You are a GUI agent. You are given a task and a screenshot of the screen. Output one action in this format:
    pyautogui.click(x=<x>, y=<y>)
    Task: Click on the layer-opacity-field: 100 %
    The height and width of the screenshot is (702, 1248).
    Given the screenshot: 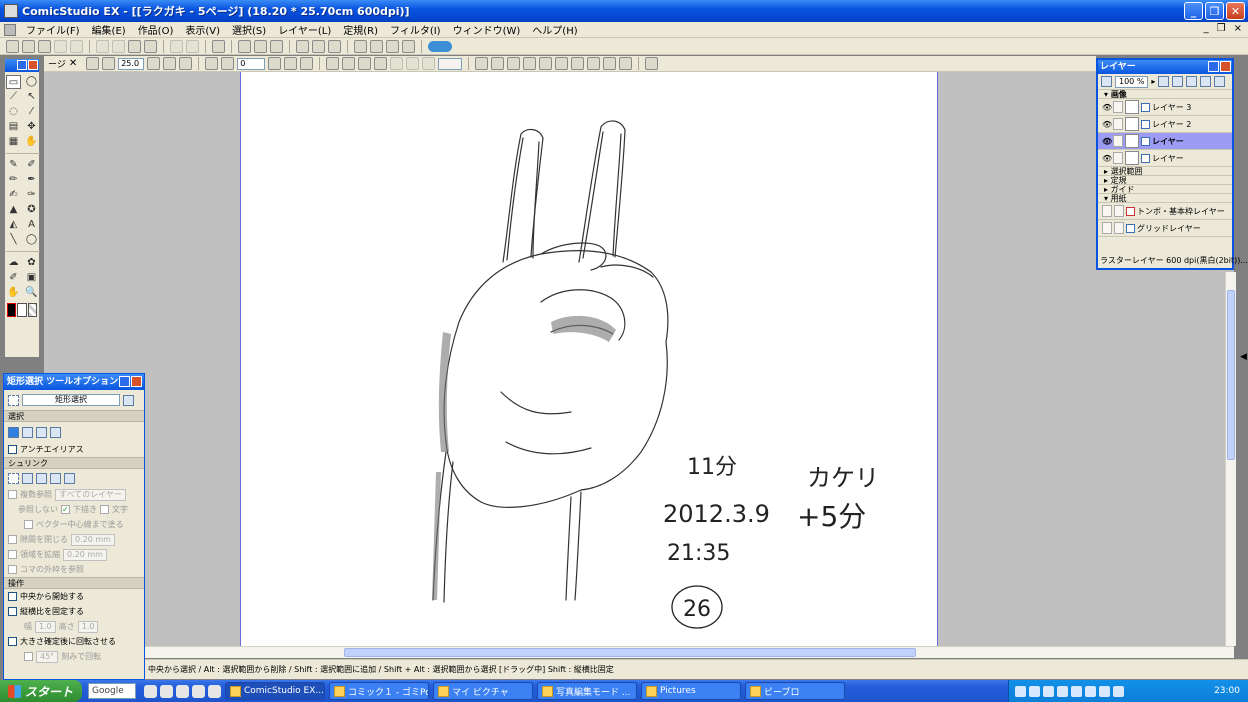 What is the action you would take?
    pyautogui.click(x=1132, y=81)
    